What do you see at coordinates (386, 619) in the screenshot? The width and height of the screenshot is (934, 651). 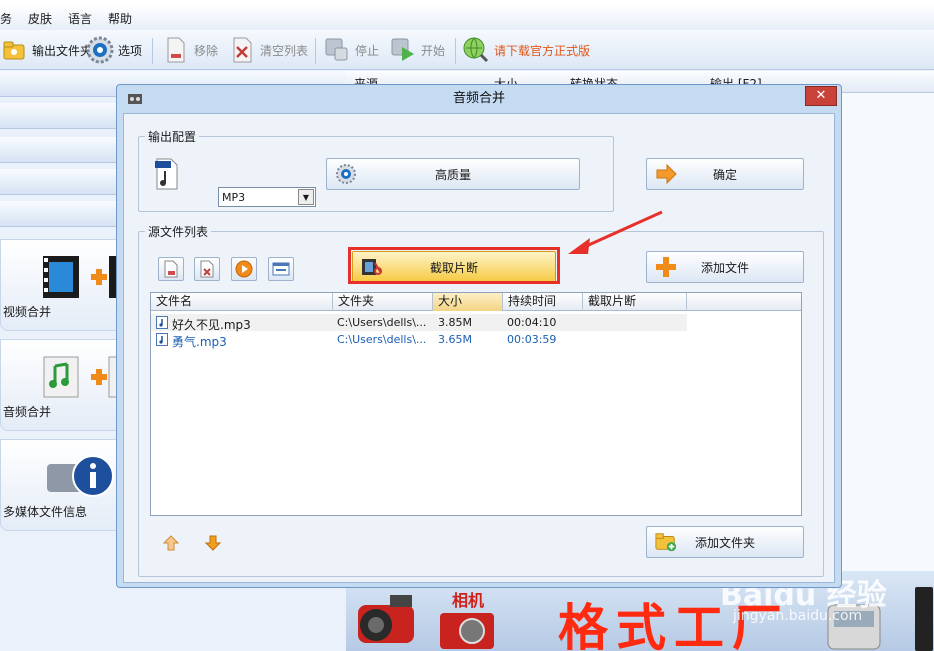 I see `camcorder-icon` at bounding box center [386, 619].